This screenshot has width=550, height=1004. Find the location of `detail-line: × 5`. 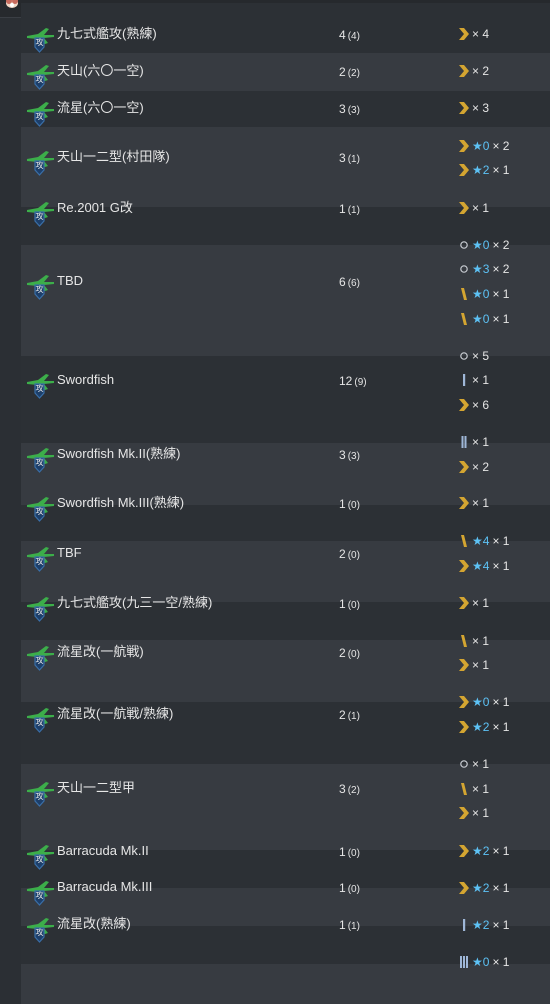

detail-line: × 5 is located at coordinates (474, 356).